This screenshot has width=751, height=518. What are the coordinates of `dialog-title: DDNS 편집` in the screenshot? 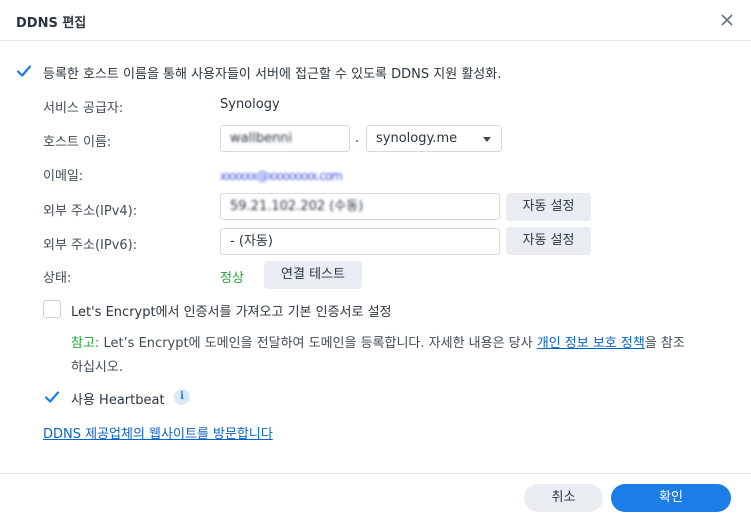 It's located at (51, 23).